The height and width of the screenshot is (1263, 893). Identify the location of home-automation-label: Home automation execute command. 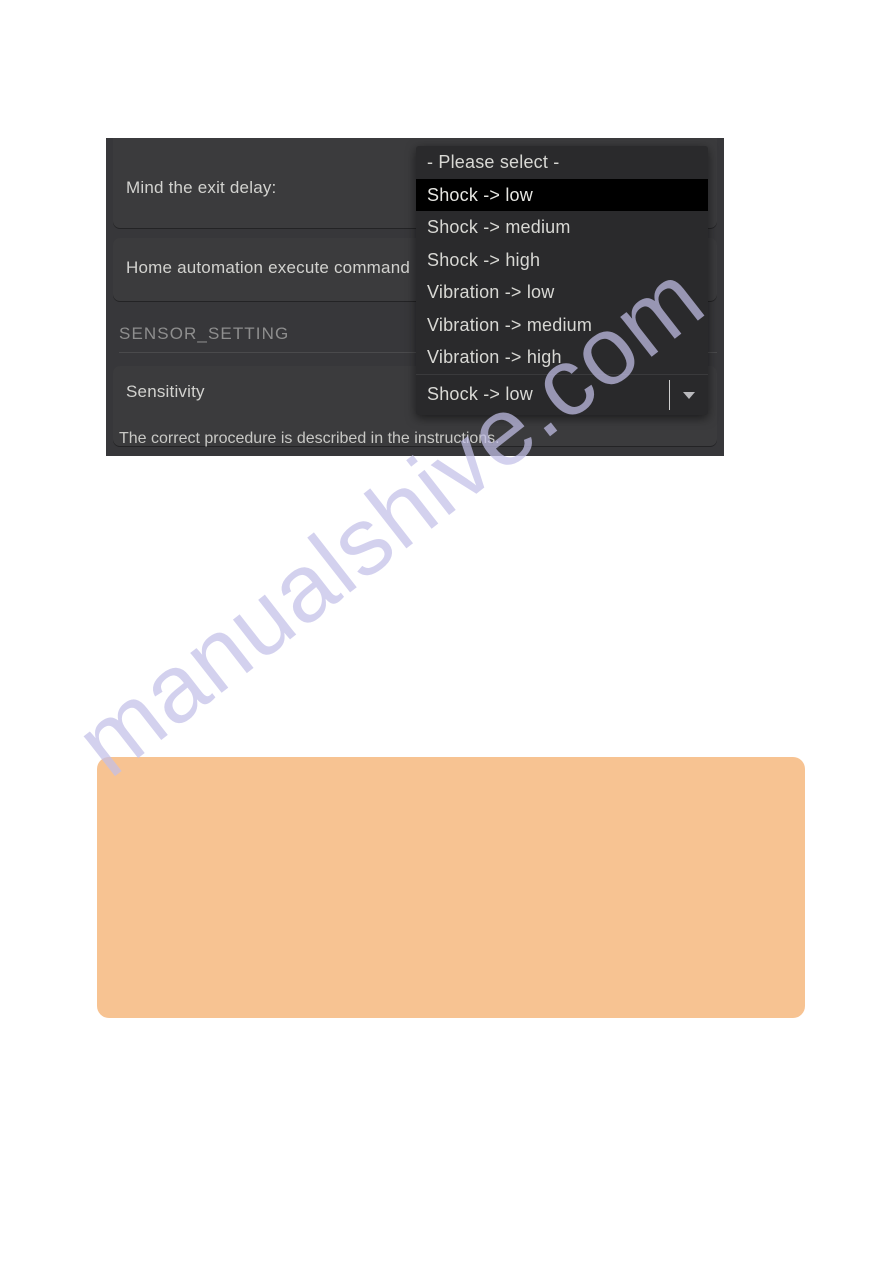
(268, 267).